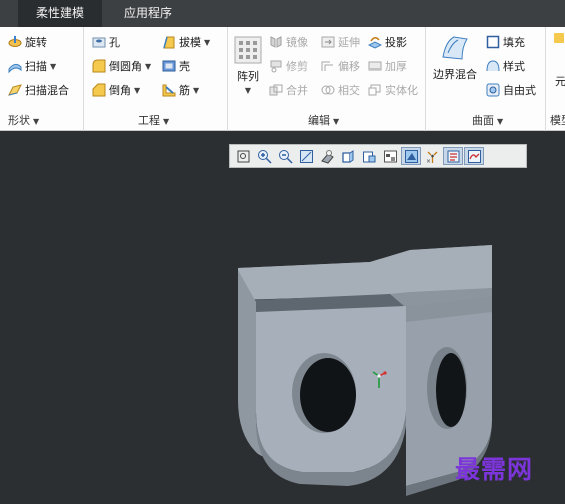 Image resolution: width=565 pixels, height=504 pixels. Describe the element at coordinates (207, 42) in the screenshot. I see `draft-dropdown-icon: ▼` at that location.